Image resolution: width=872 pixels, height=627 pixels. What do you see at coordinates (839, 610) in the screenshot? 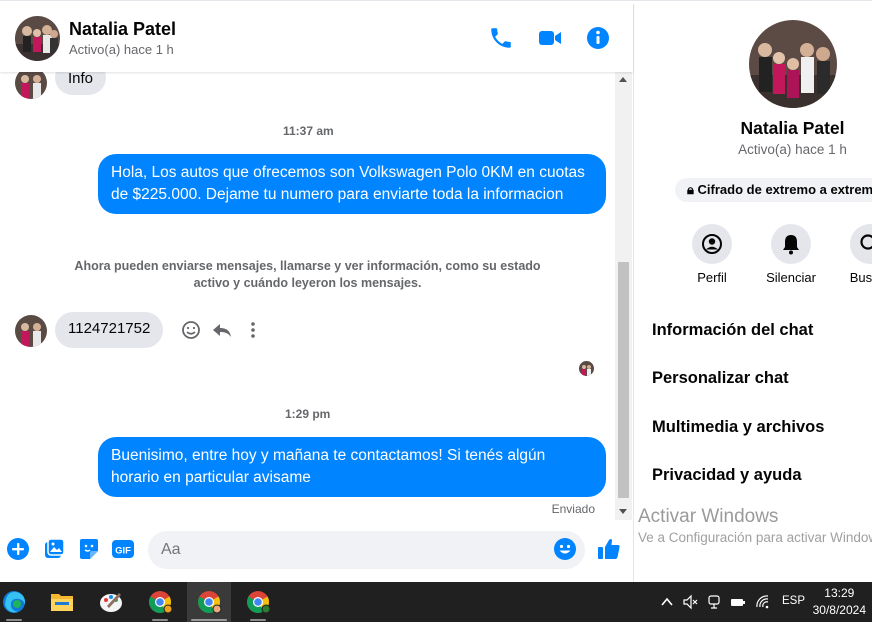
I see `clock-date: 30/8/2024` at bounding box center [839, 610].